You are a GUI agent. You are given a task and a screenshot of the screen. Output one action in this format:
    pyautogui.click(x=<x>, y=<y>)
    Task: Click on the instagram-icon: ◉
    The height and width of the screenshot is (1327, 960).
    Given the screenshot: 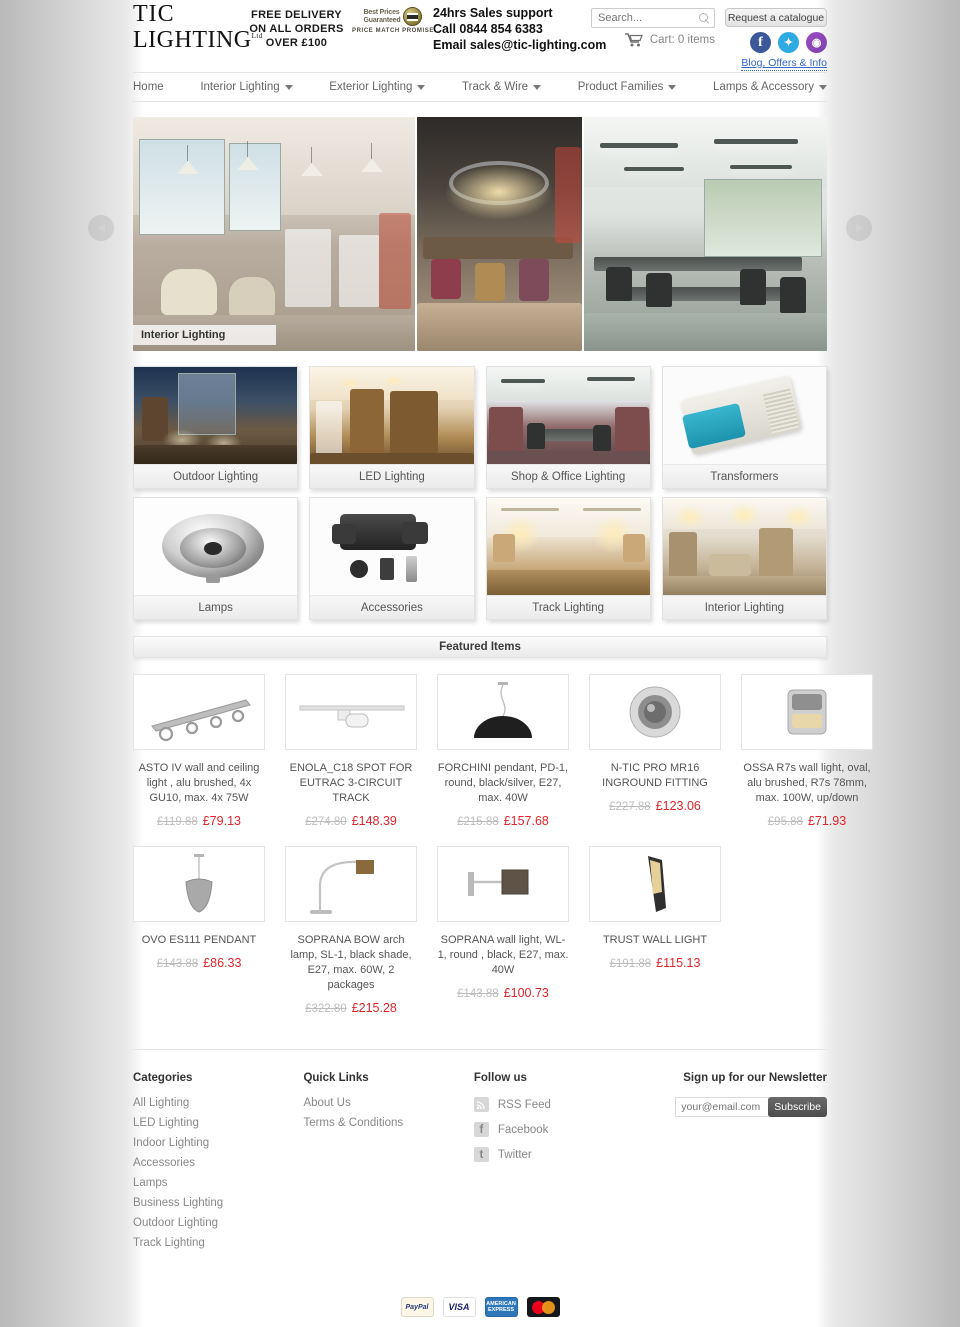 What is the action you would take?
    pyautogui.click(x=816, y=42)
    